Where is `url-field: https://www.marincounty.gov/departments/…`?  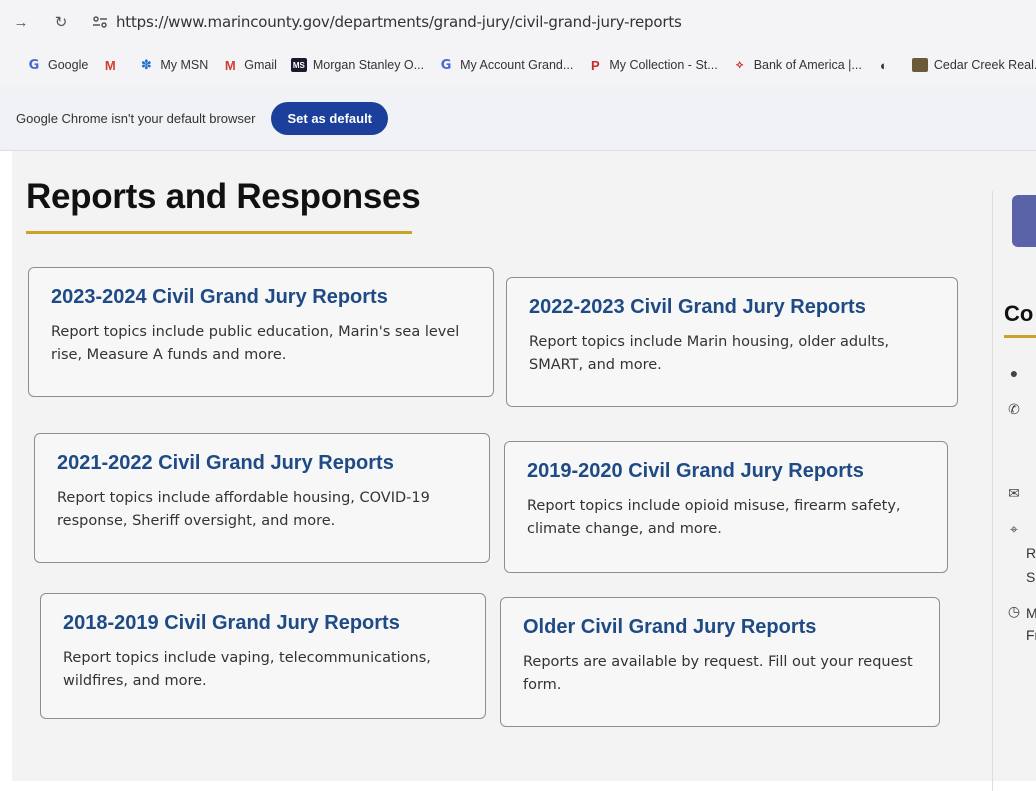
url-field: https://www.marincounty.gov/departments/… is located at coordinates (399, 22).